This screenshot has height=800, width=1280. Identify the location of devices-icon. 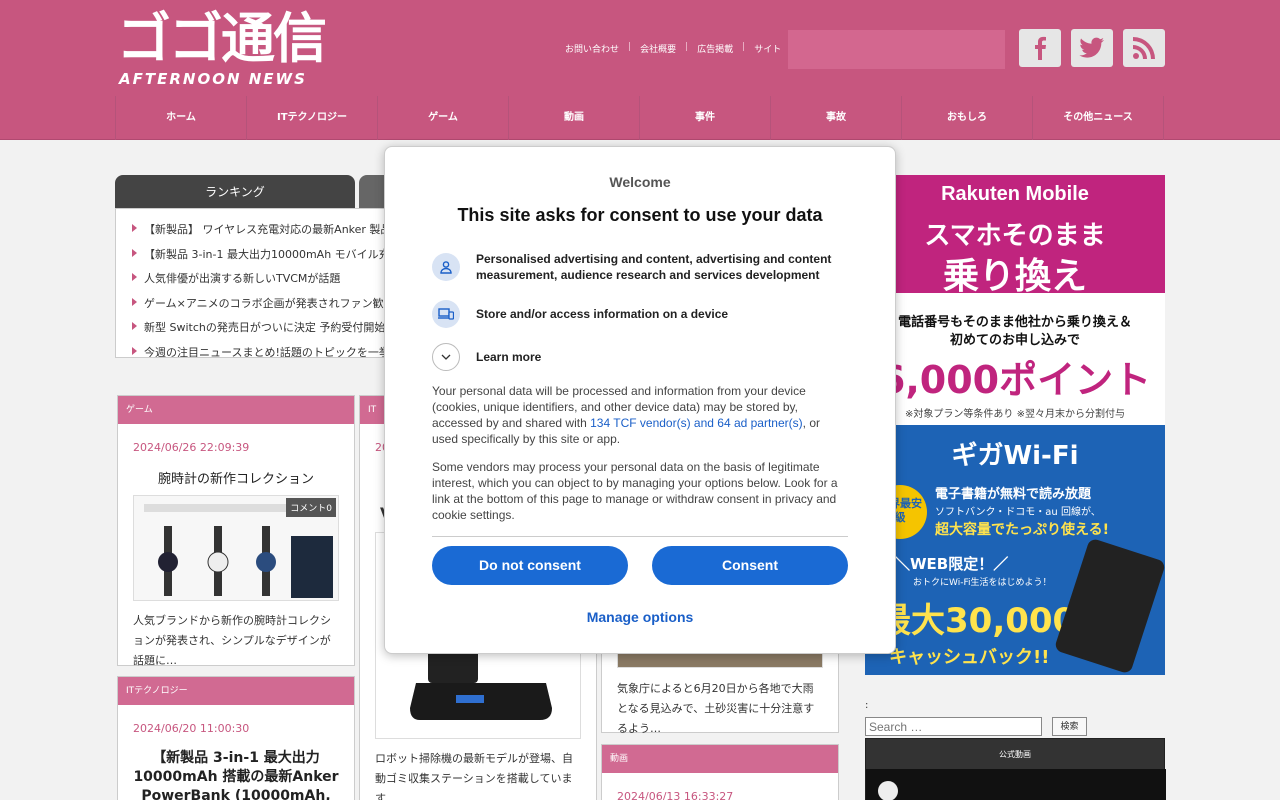
(446, 314).